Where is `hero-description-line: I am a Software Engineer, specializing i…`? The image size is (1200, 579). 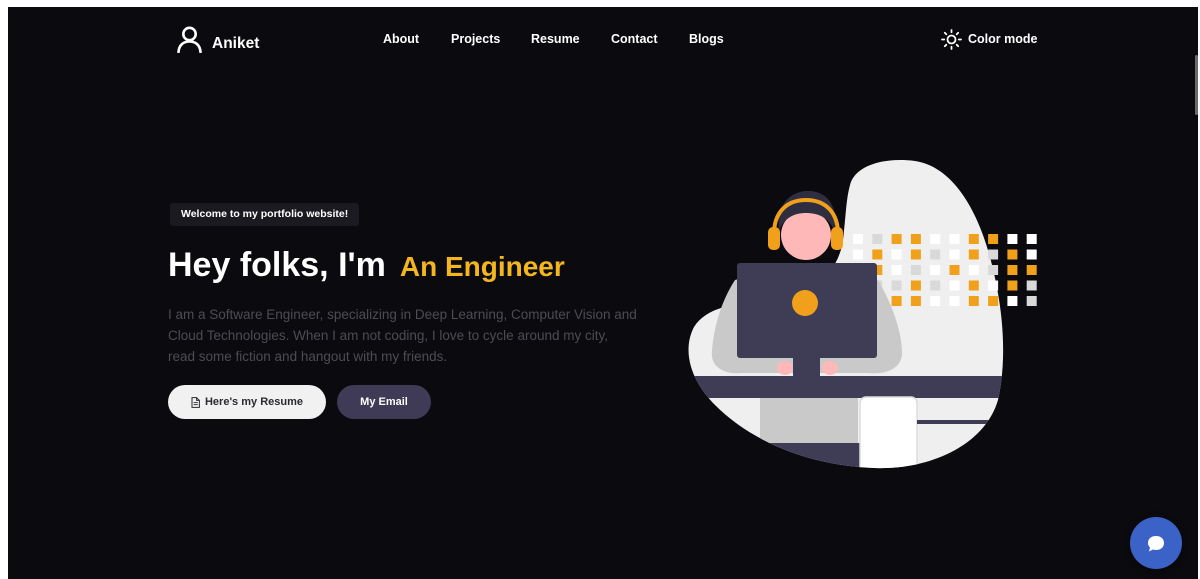
hero-description-line: I am a Software Engineer, specializing i… is located at coordinates (402, 314).